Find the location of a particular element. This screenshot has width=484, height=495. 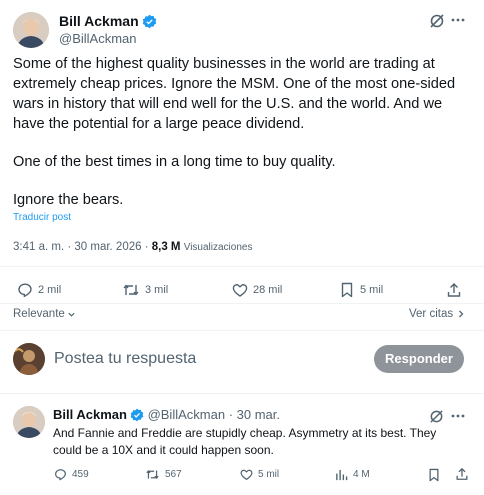

reply-author-name: Bill Ackman is located at coordinates (90, 414).